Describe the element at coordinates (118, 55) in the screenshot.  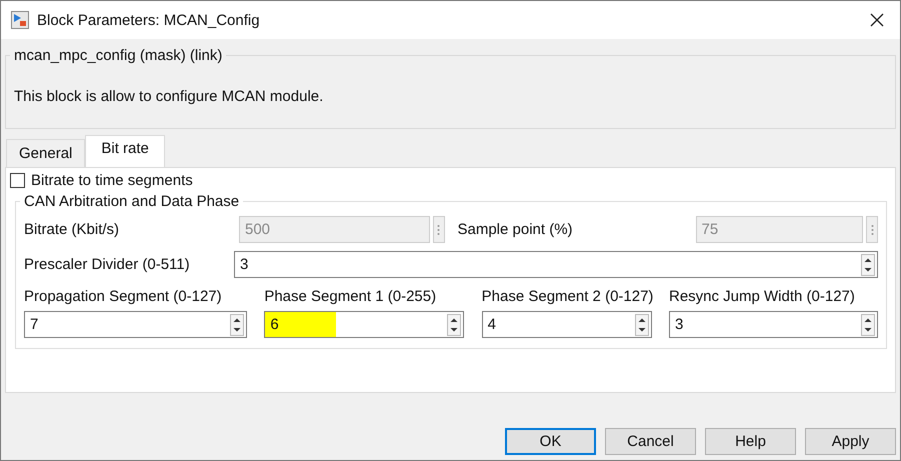
I see `mask-title: mcan_mpc_config (mask) (link)` at that location.